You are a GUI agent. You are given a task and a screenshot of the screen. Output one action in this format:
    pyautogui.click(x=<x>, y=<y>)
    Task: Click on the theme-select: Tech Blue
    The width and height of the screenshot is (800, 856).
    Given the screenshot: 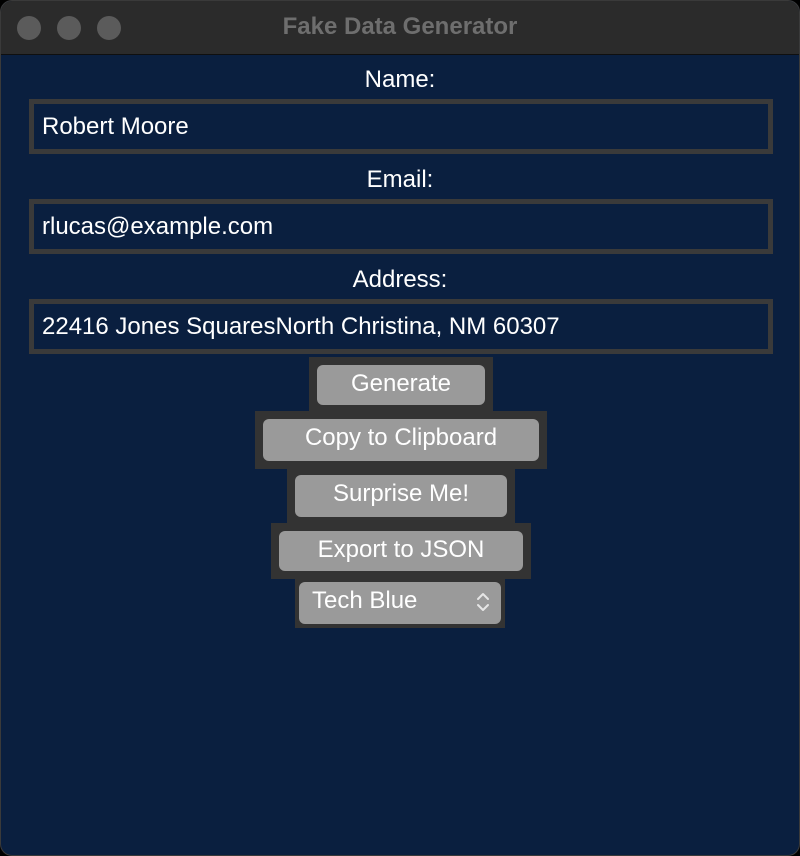 What is the action you would take?
    pyautogui.click(x=400, y=603)
    